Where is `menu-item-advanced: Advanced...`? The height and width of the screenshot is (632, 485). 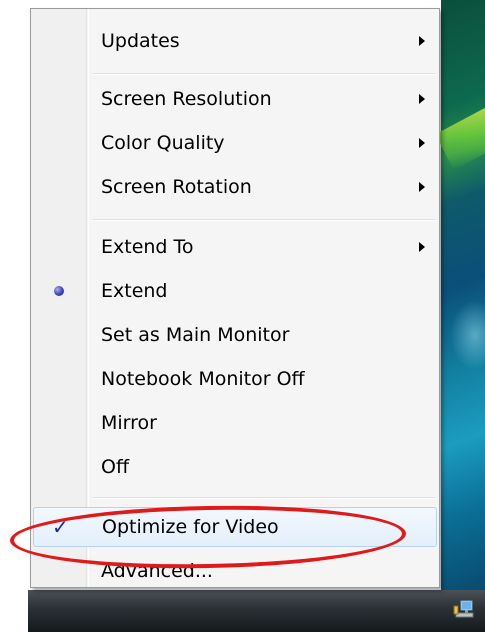
menu-item-advanced: Advanced... is located at coordinates (235, 571).